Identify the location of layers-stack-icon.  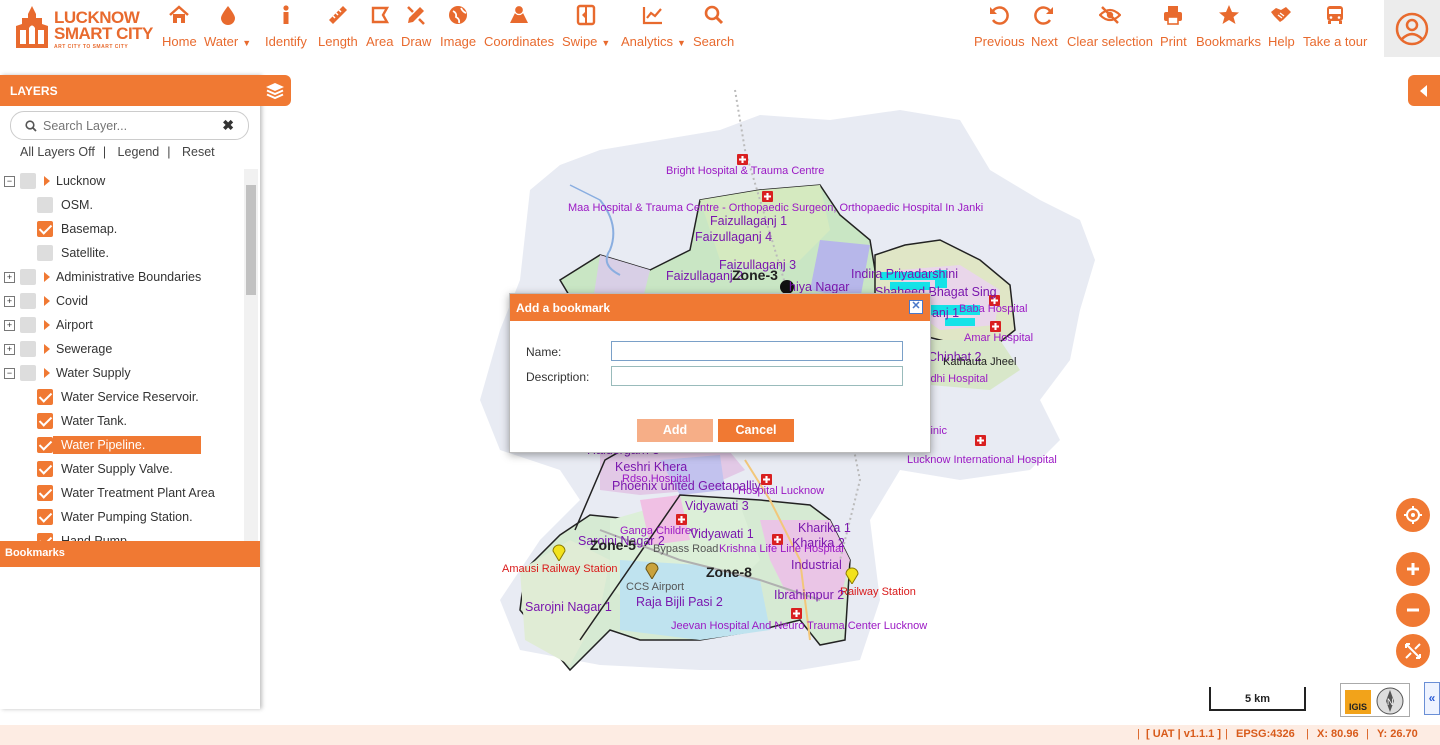
(275, 91).